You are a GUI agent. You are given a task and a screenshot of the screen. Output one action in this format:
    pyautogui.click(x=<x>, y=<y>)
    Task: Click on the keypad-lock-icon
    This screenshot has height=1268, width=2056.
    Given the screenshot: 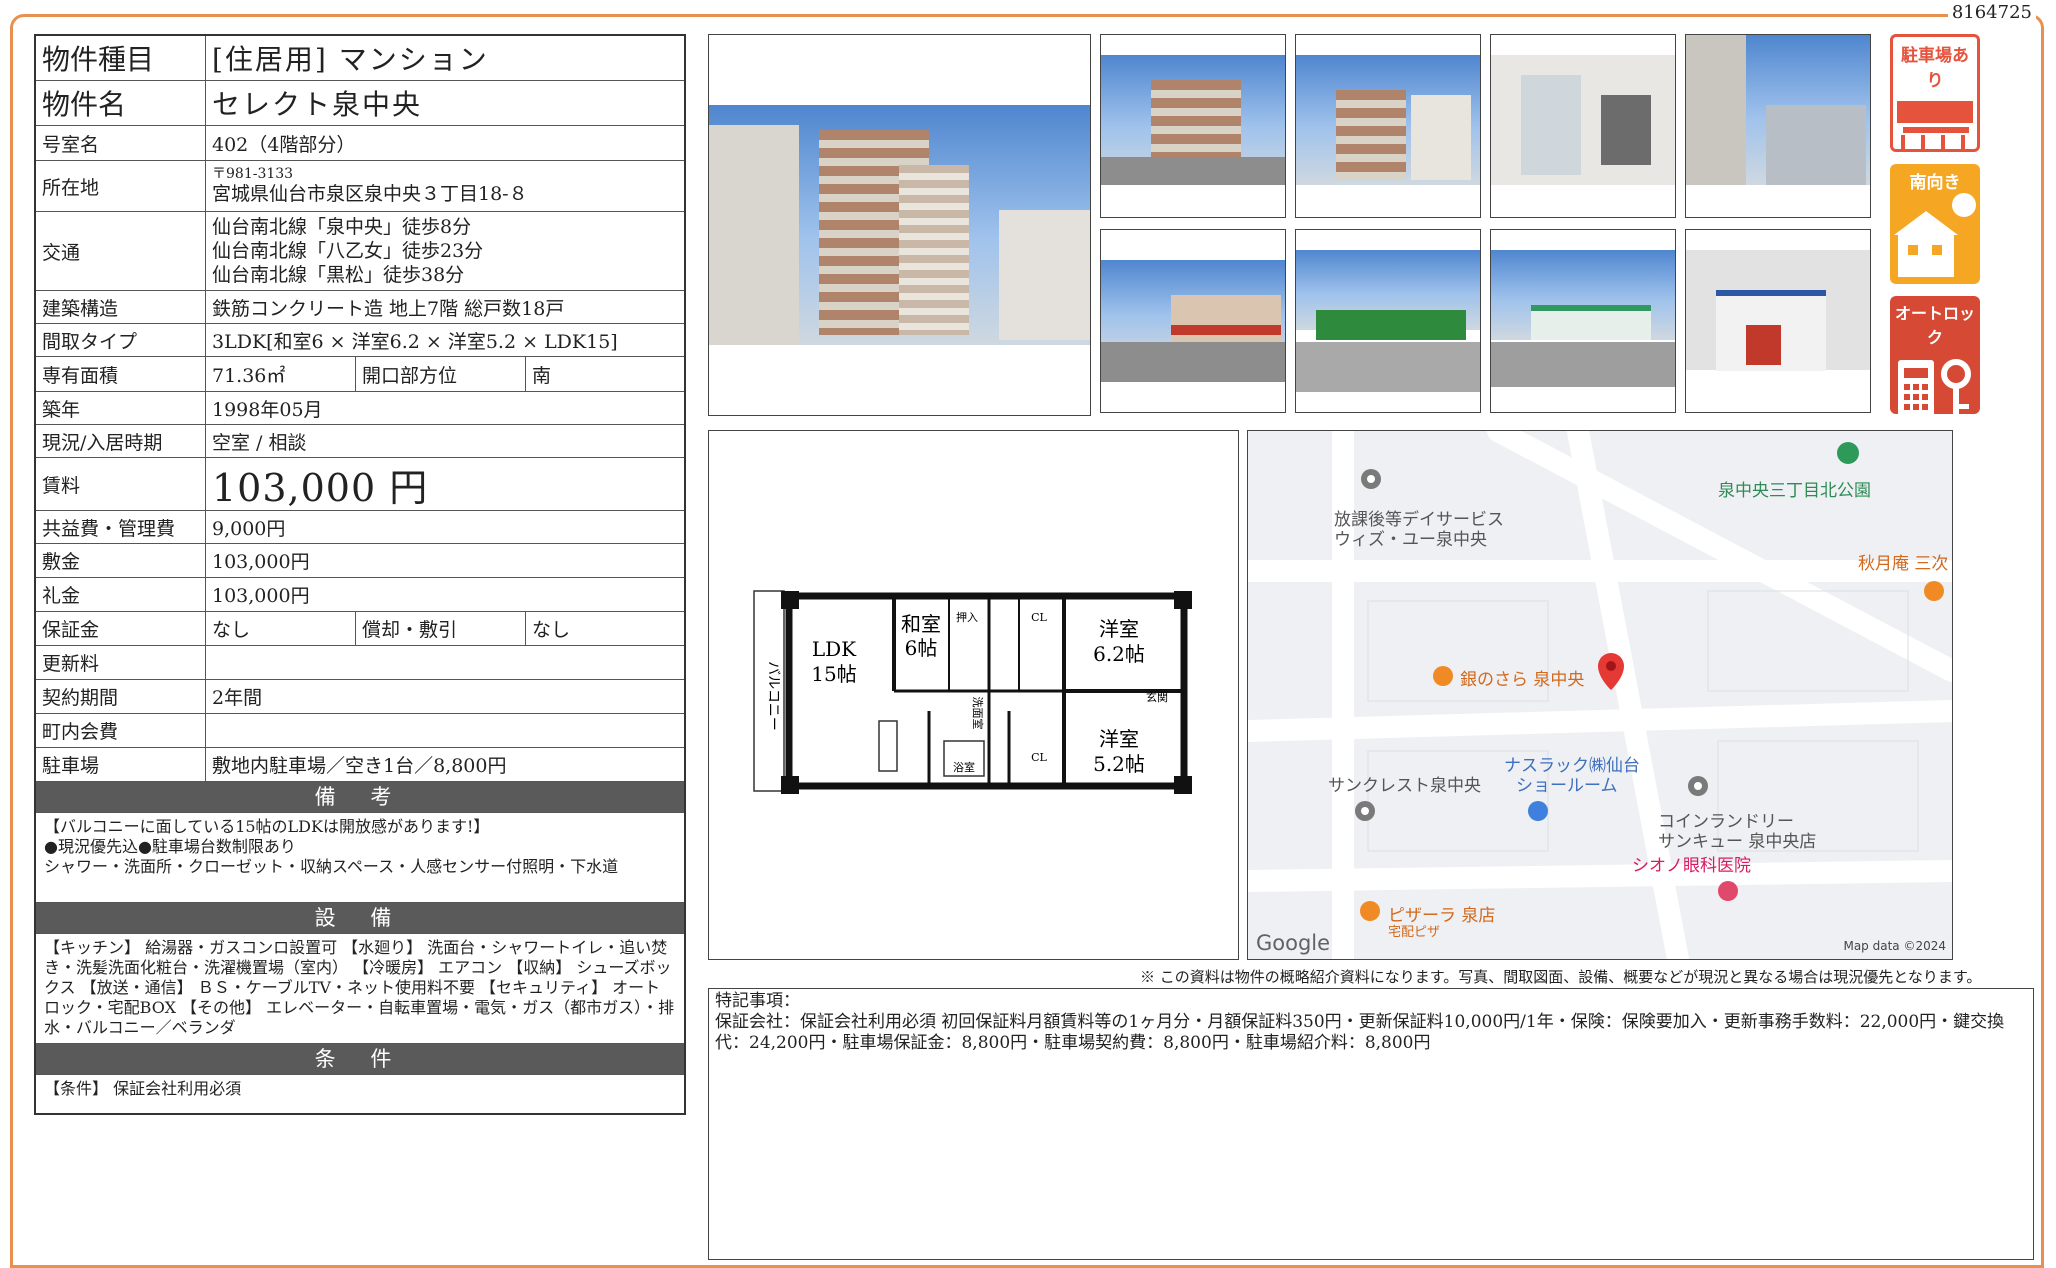 What is the action you would take?
    pyautogui.click(x=1934, y=386)
    